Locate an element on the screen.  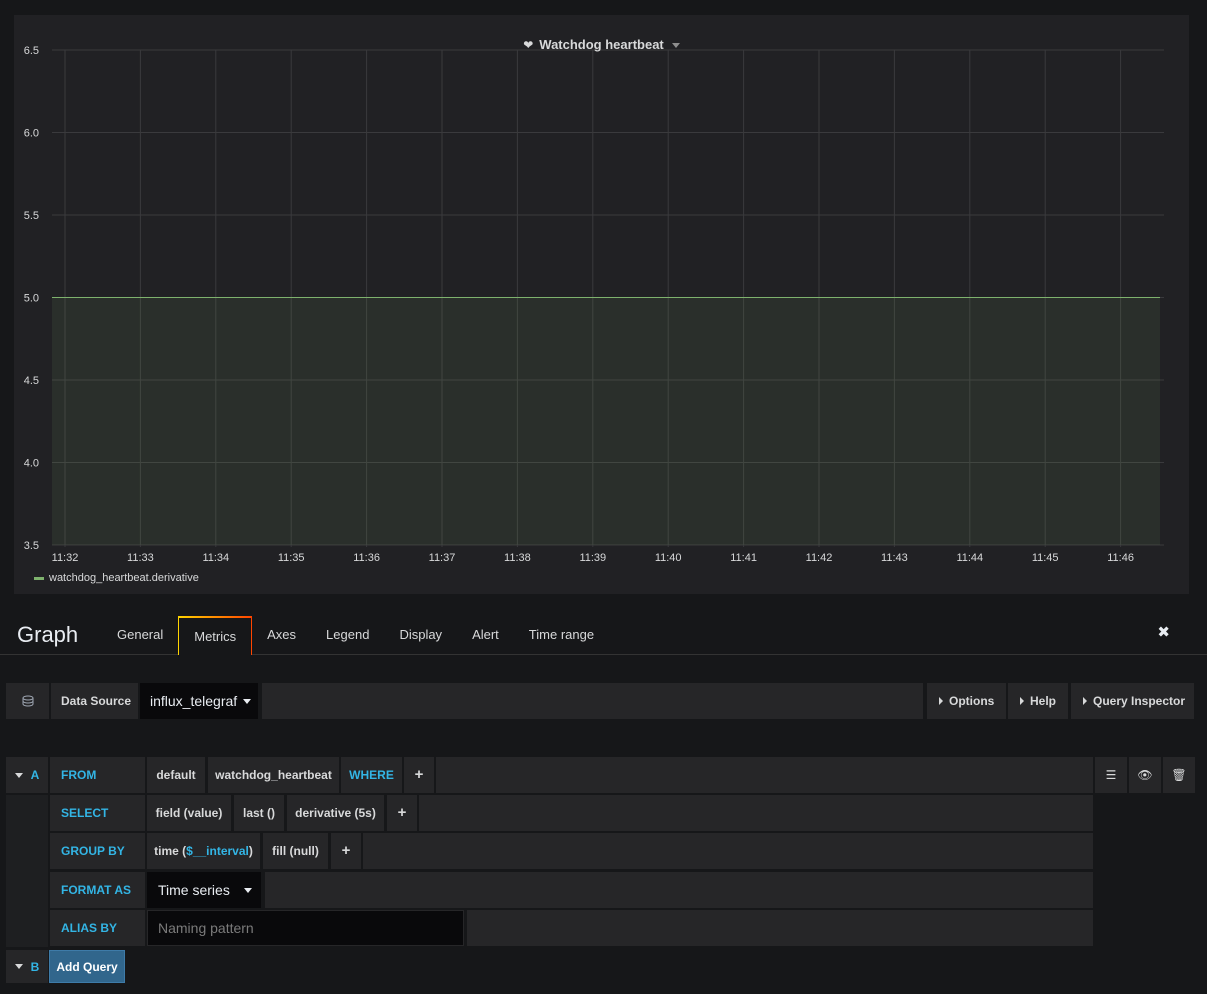
trash-icon: 🗑 is located at coordinates (1179, 775).